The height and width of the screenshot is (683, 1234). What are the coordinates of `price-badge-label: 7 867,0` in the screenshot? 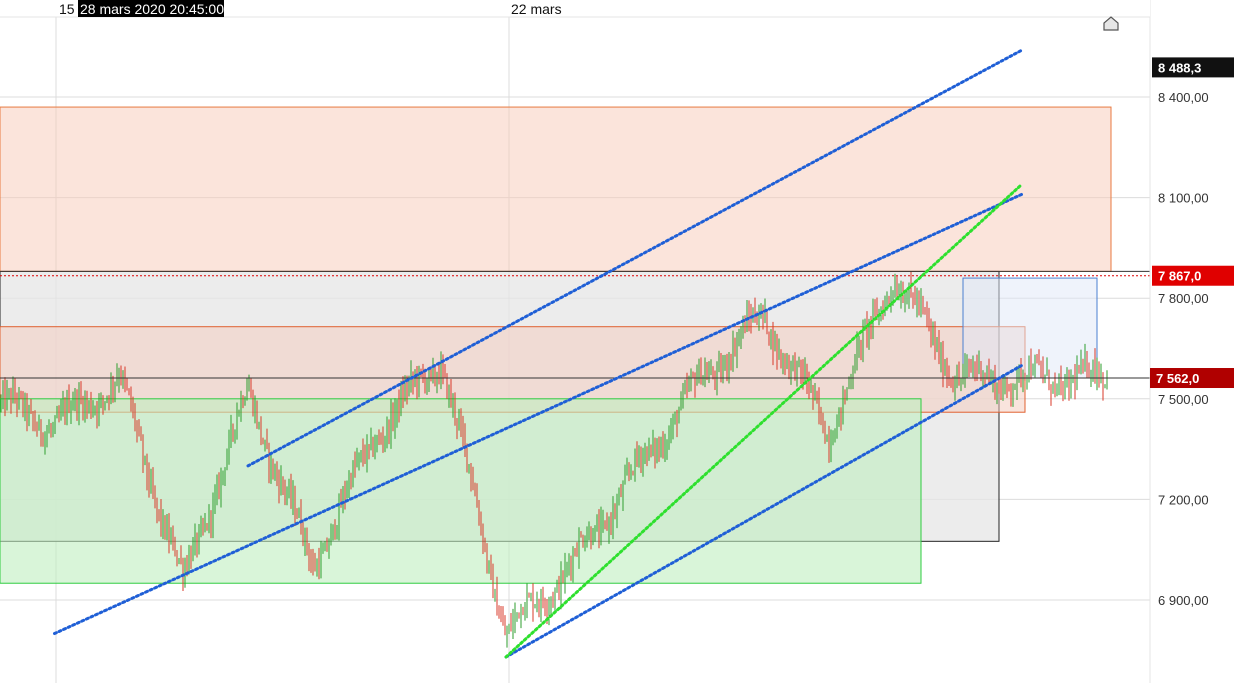 It's located at (1179, 276).